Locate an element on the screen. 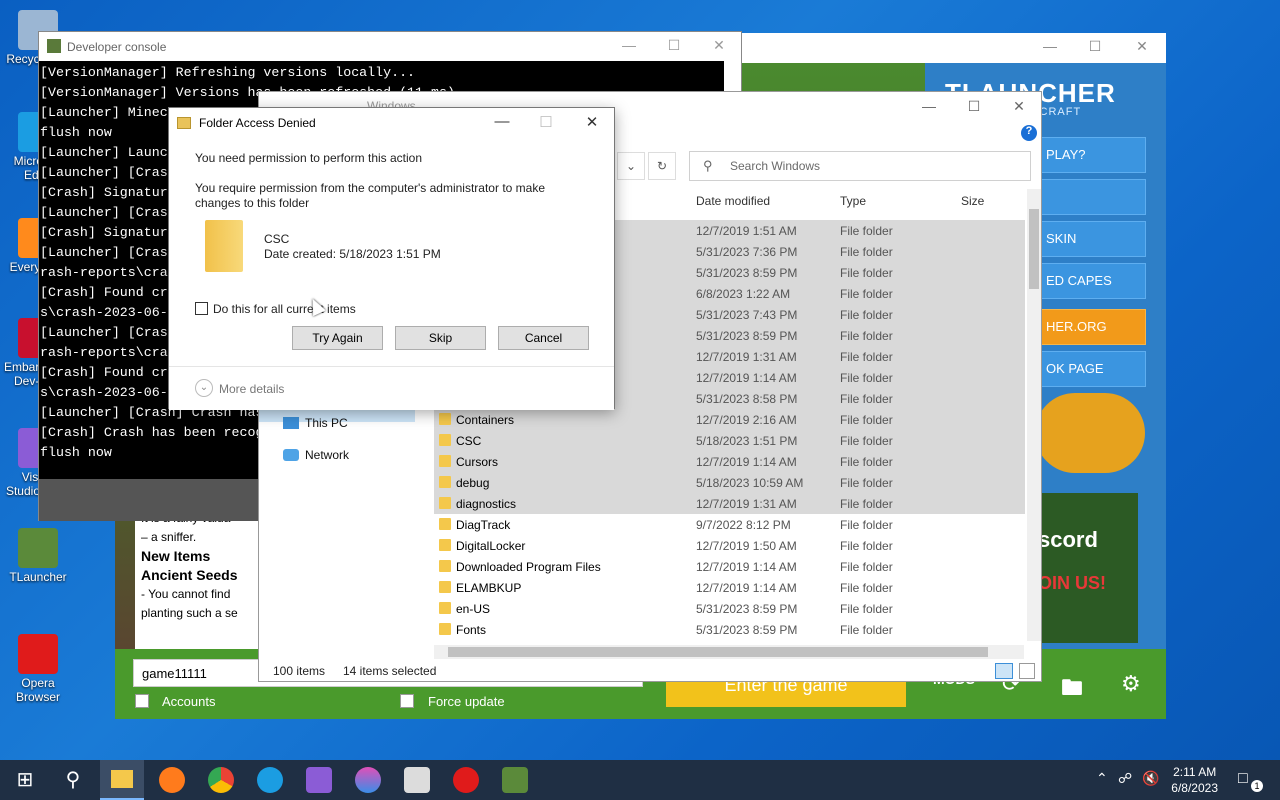 Image resolution: width=1280 pixels, height=800 pixels. folder-name: CSC is located at coordinates (277, 239).